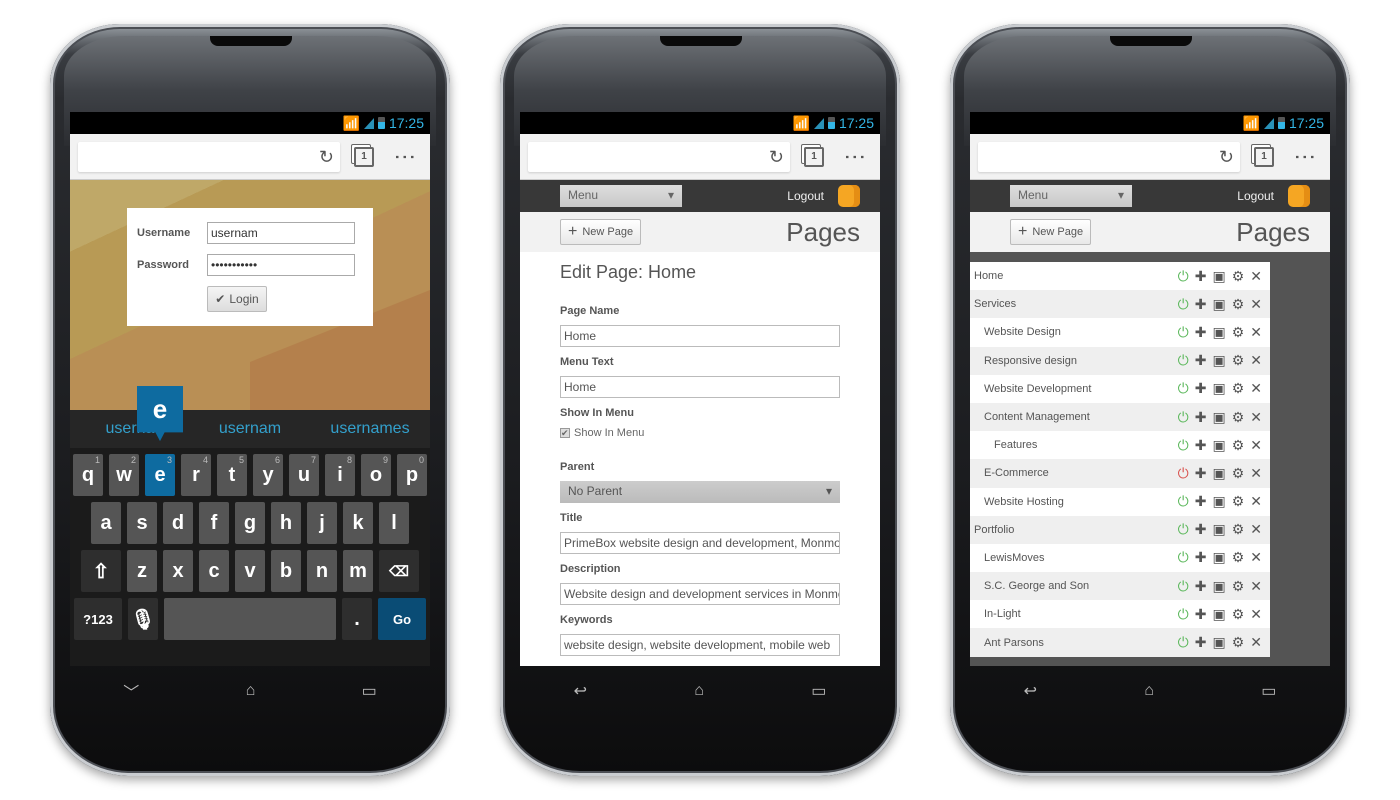 The height and width of the screenshot is (800, 1400). Describe the element at coordinates (402, 619) in the screenshot. I see `go-key: Go` at that location.